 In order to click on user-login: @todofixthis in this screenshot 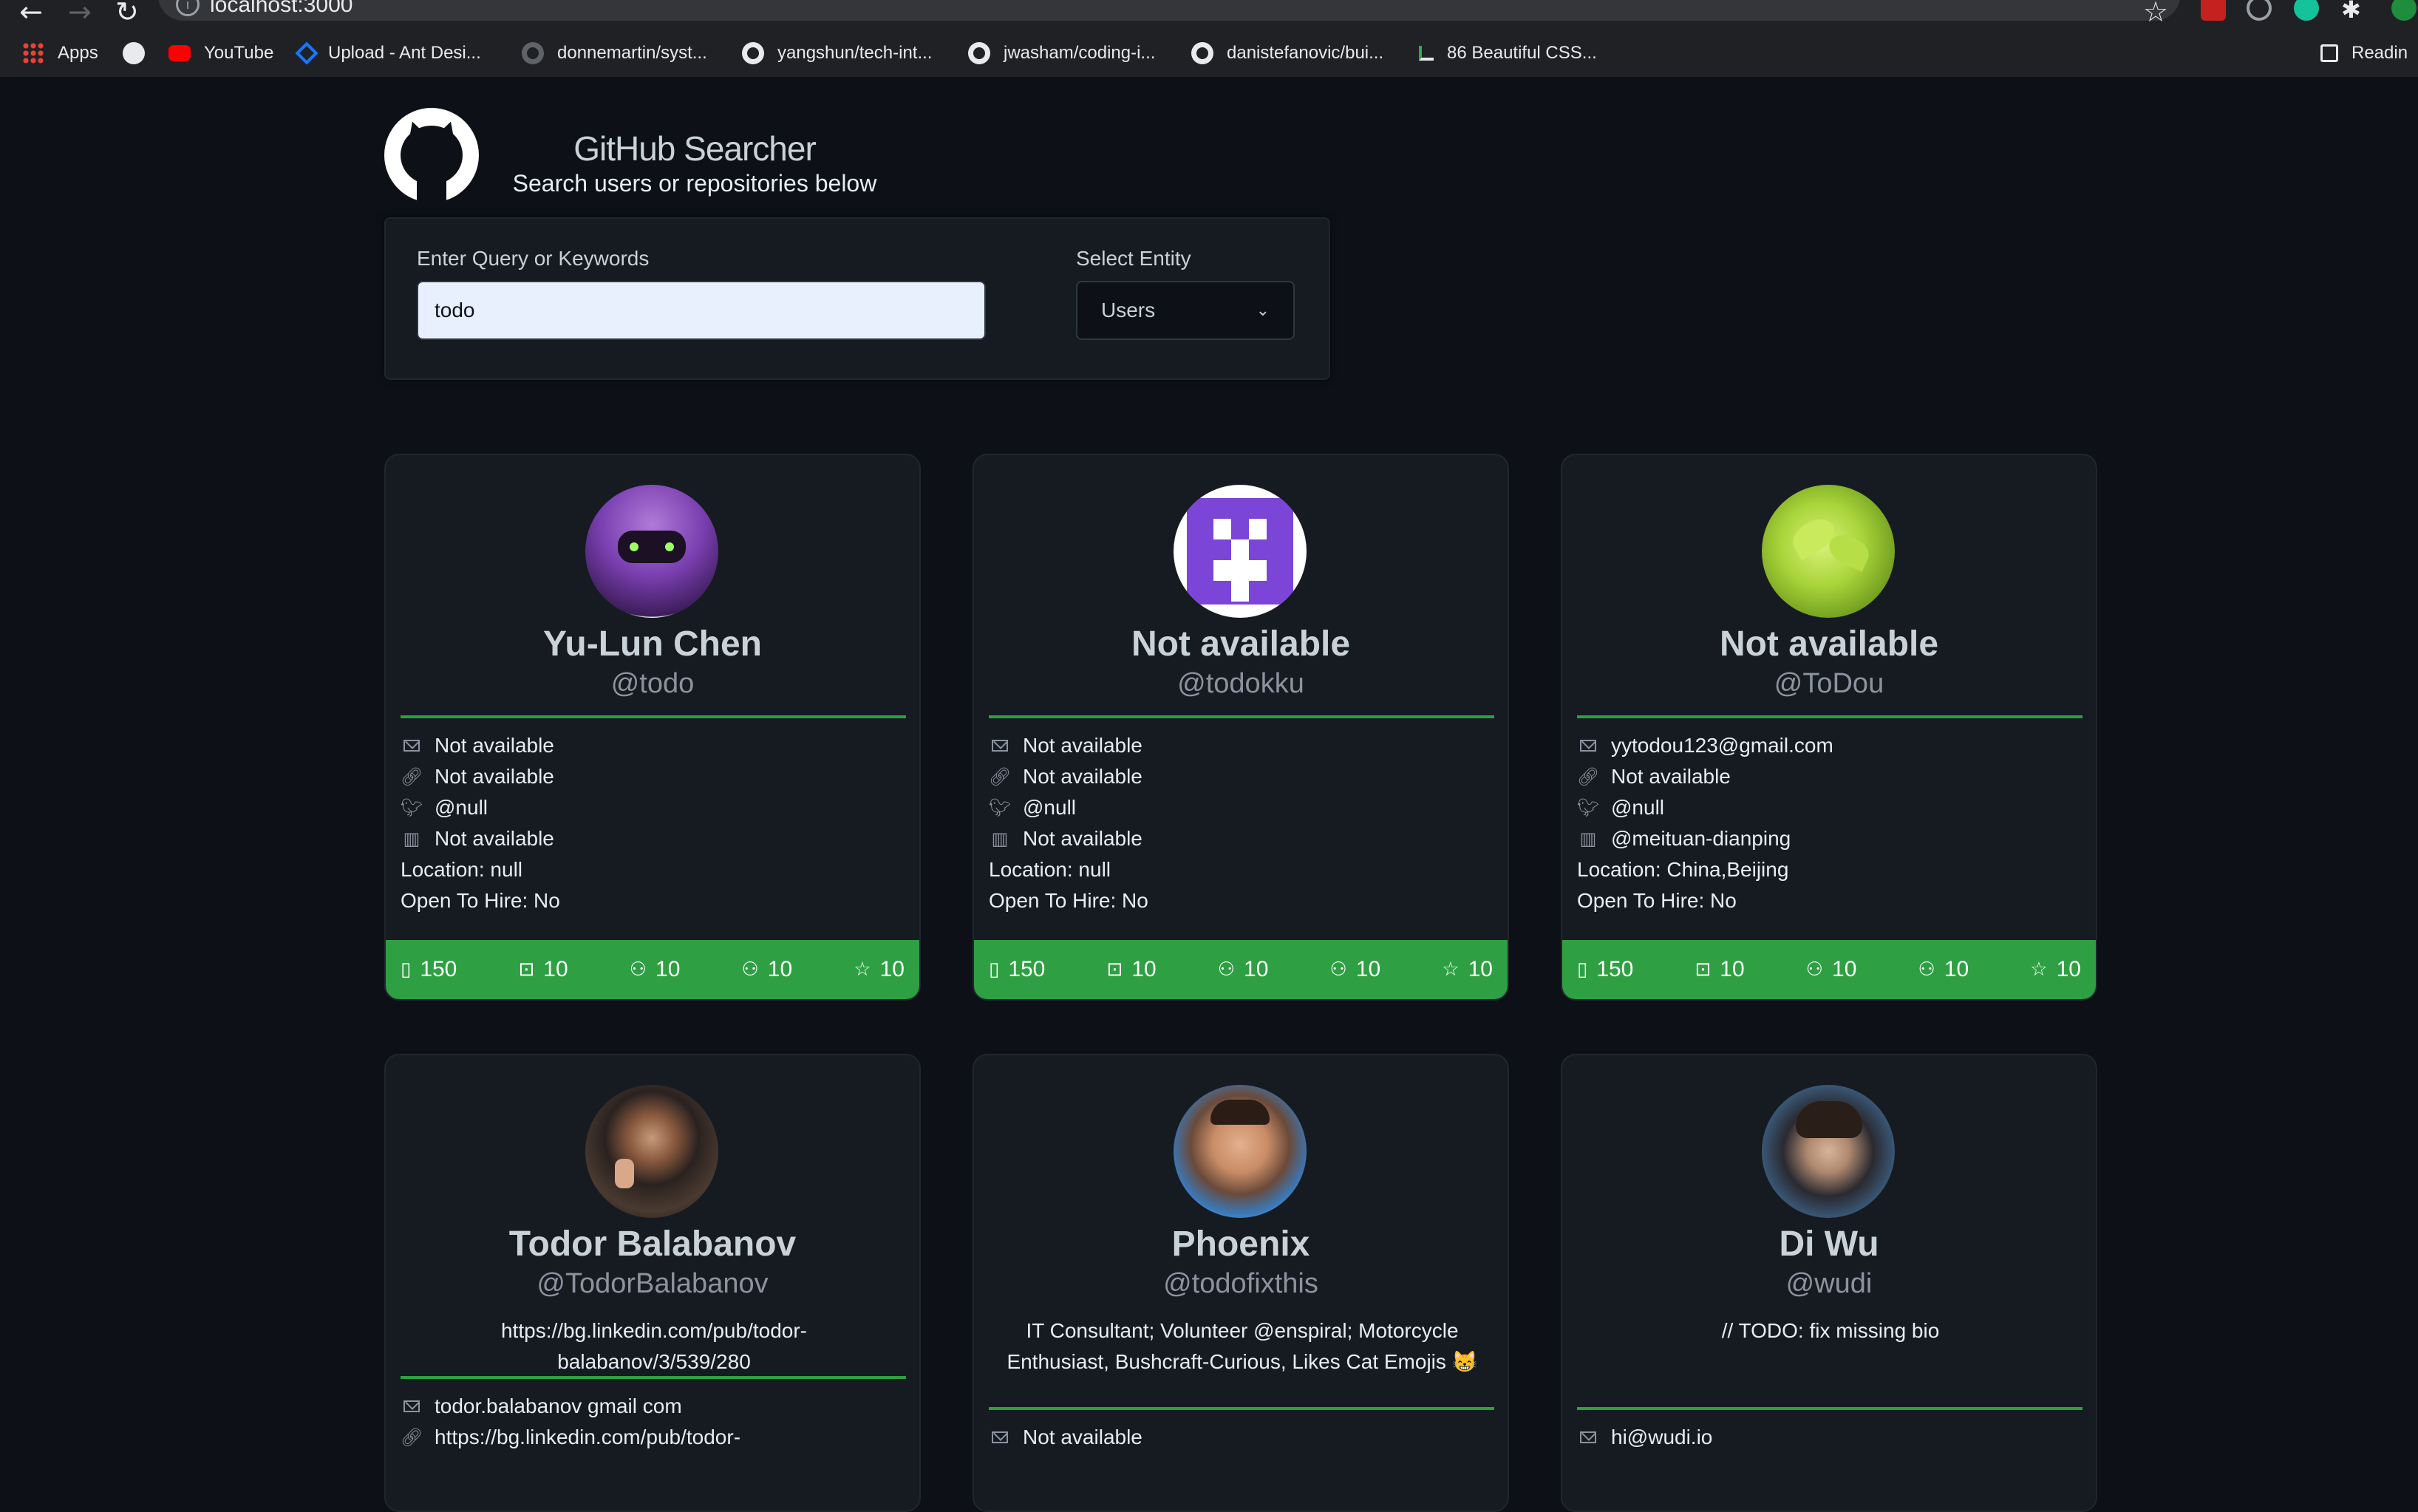, I will do `click(1241, 1284)`.